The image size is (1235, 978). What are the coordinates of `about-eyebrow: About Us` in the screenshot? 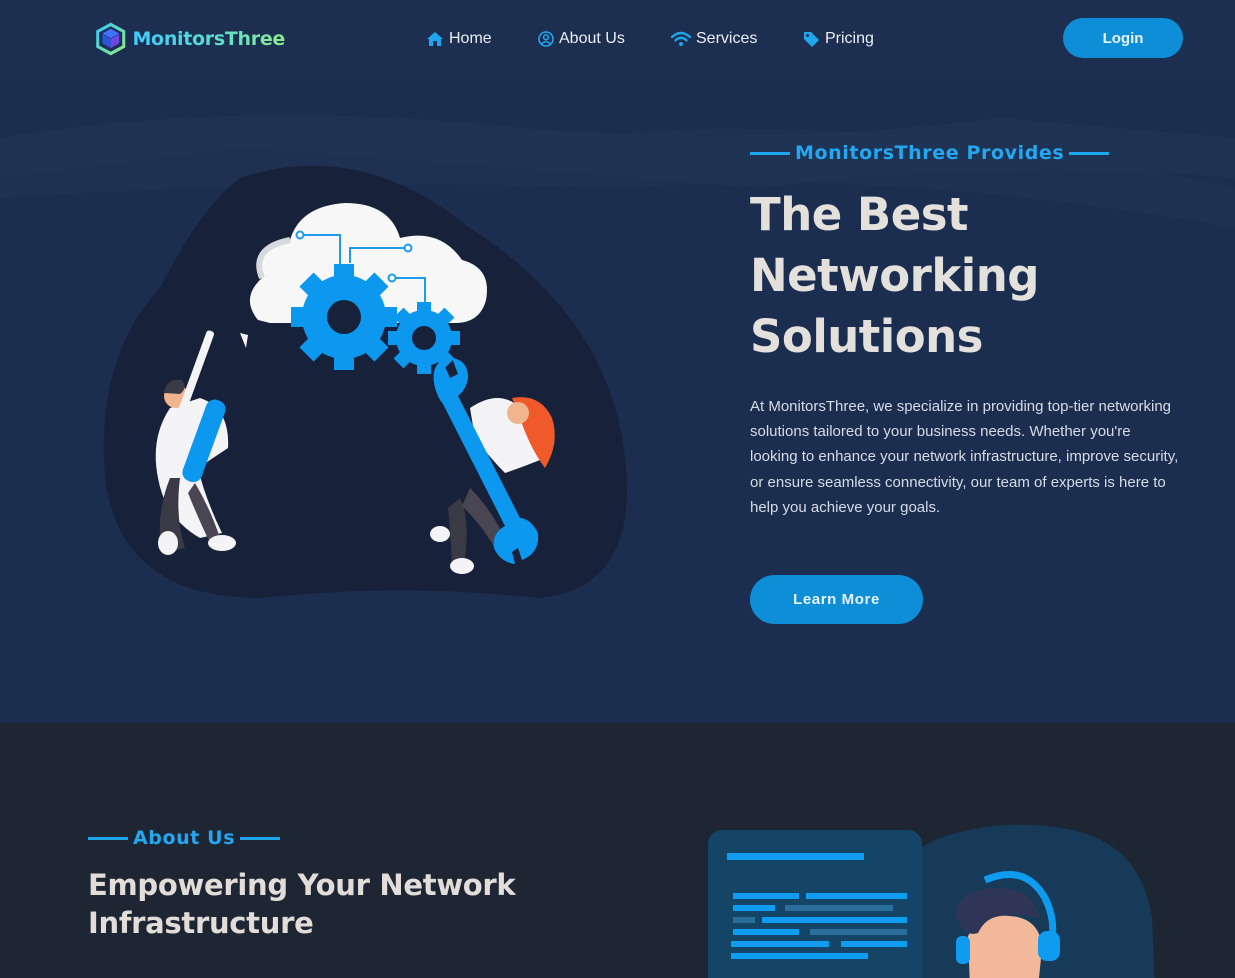 It's located at (184, 838).